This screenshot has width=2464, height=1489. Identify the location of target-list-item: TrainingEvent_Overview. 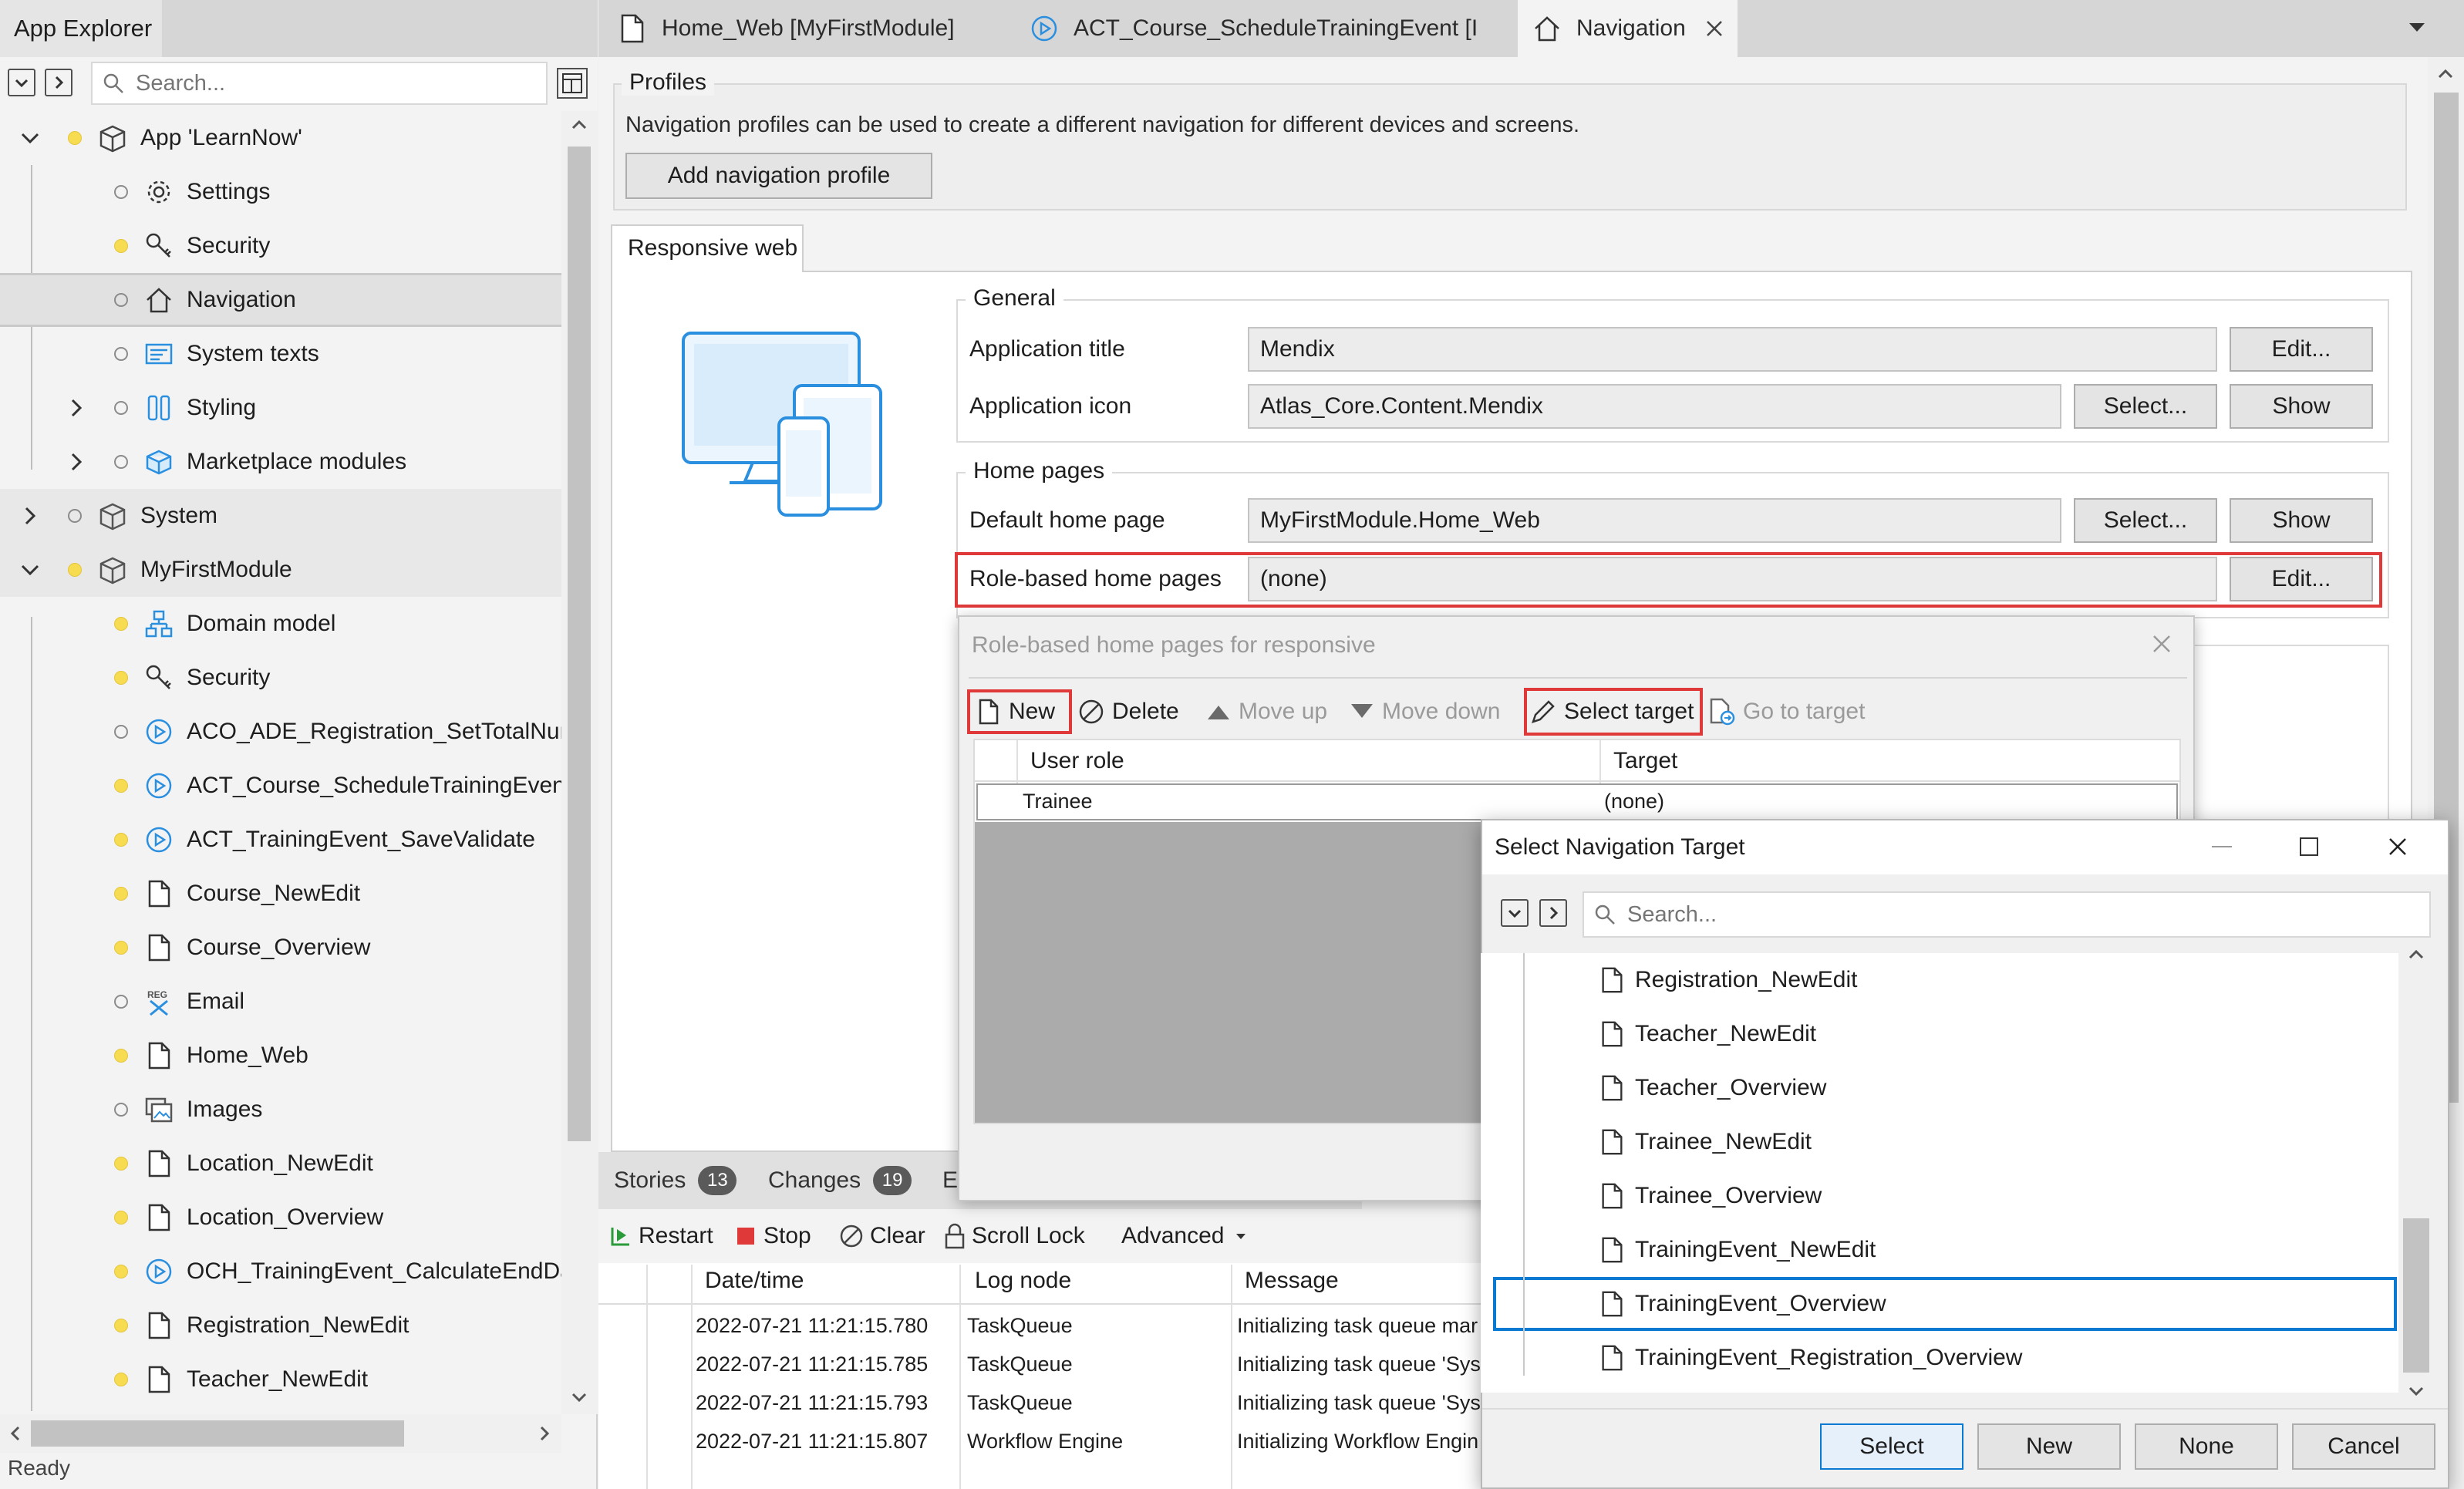
(1945, 1304).